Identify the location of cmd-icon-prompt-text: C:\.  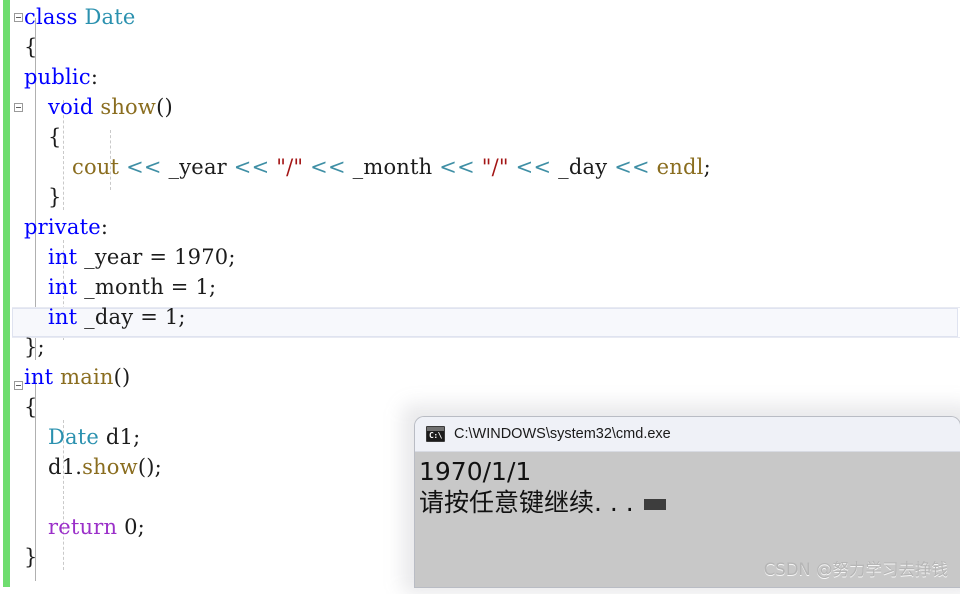
(435, 435).